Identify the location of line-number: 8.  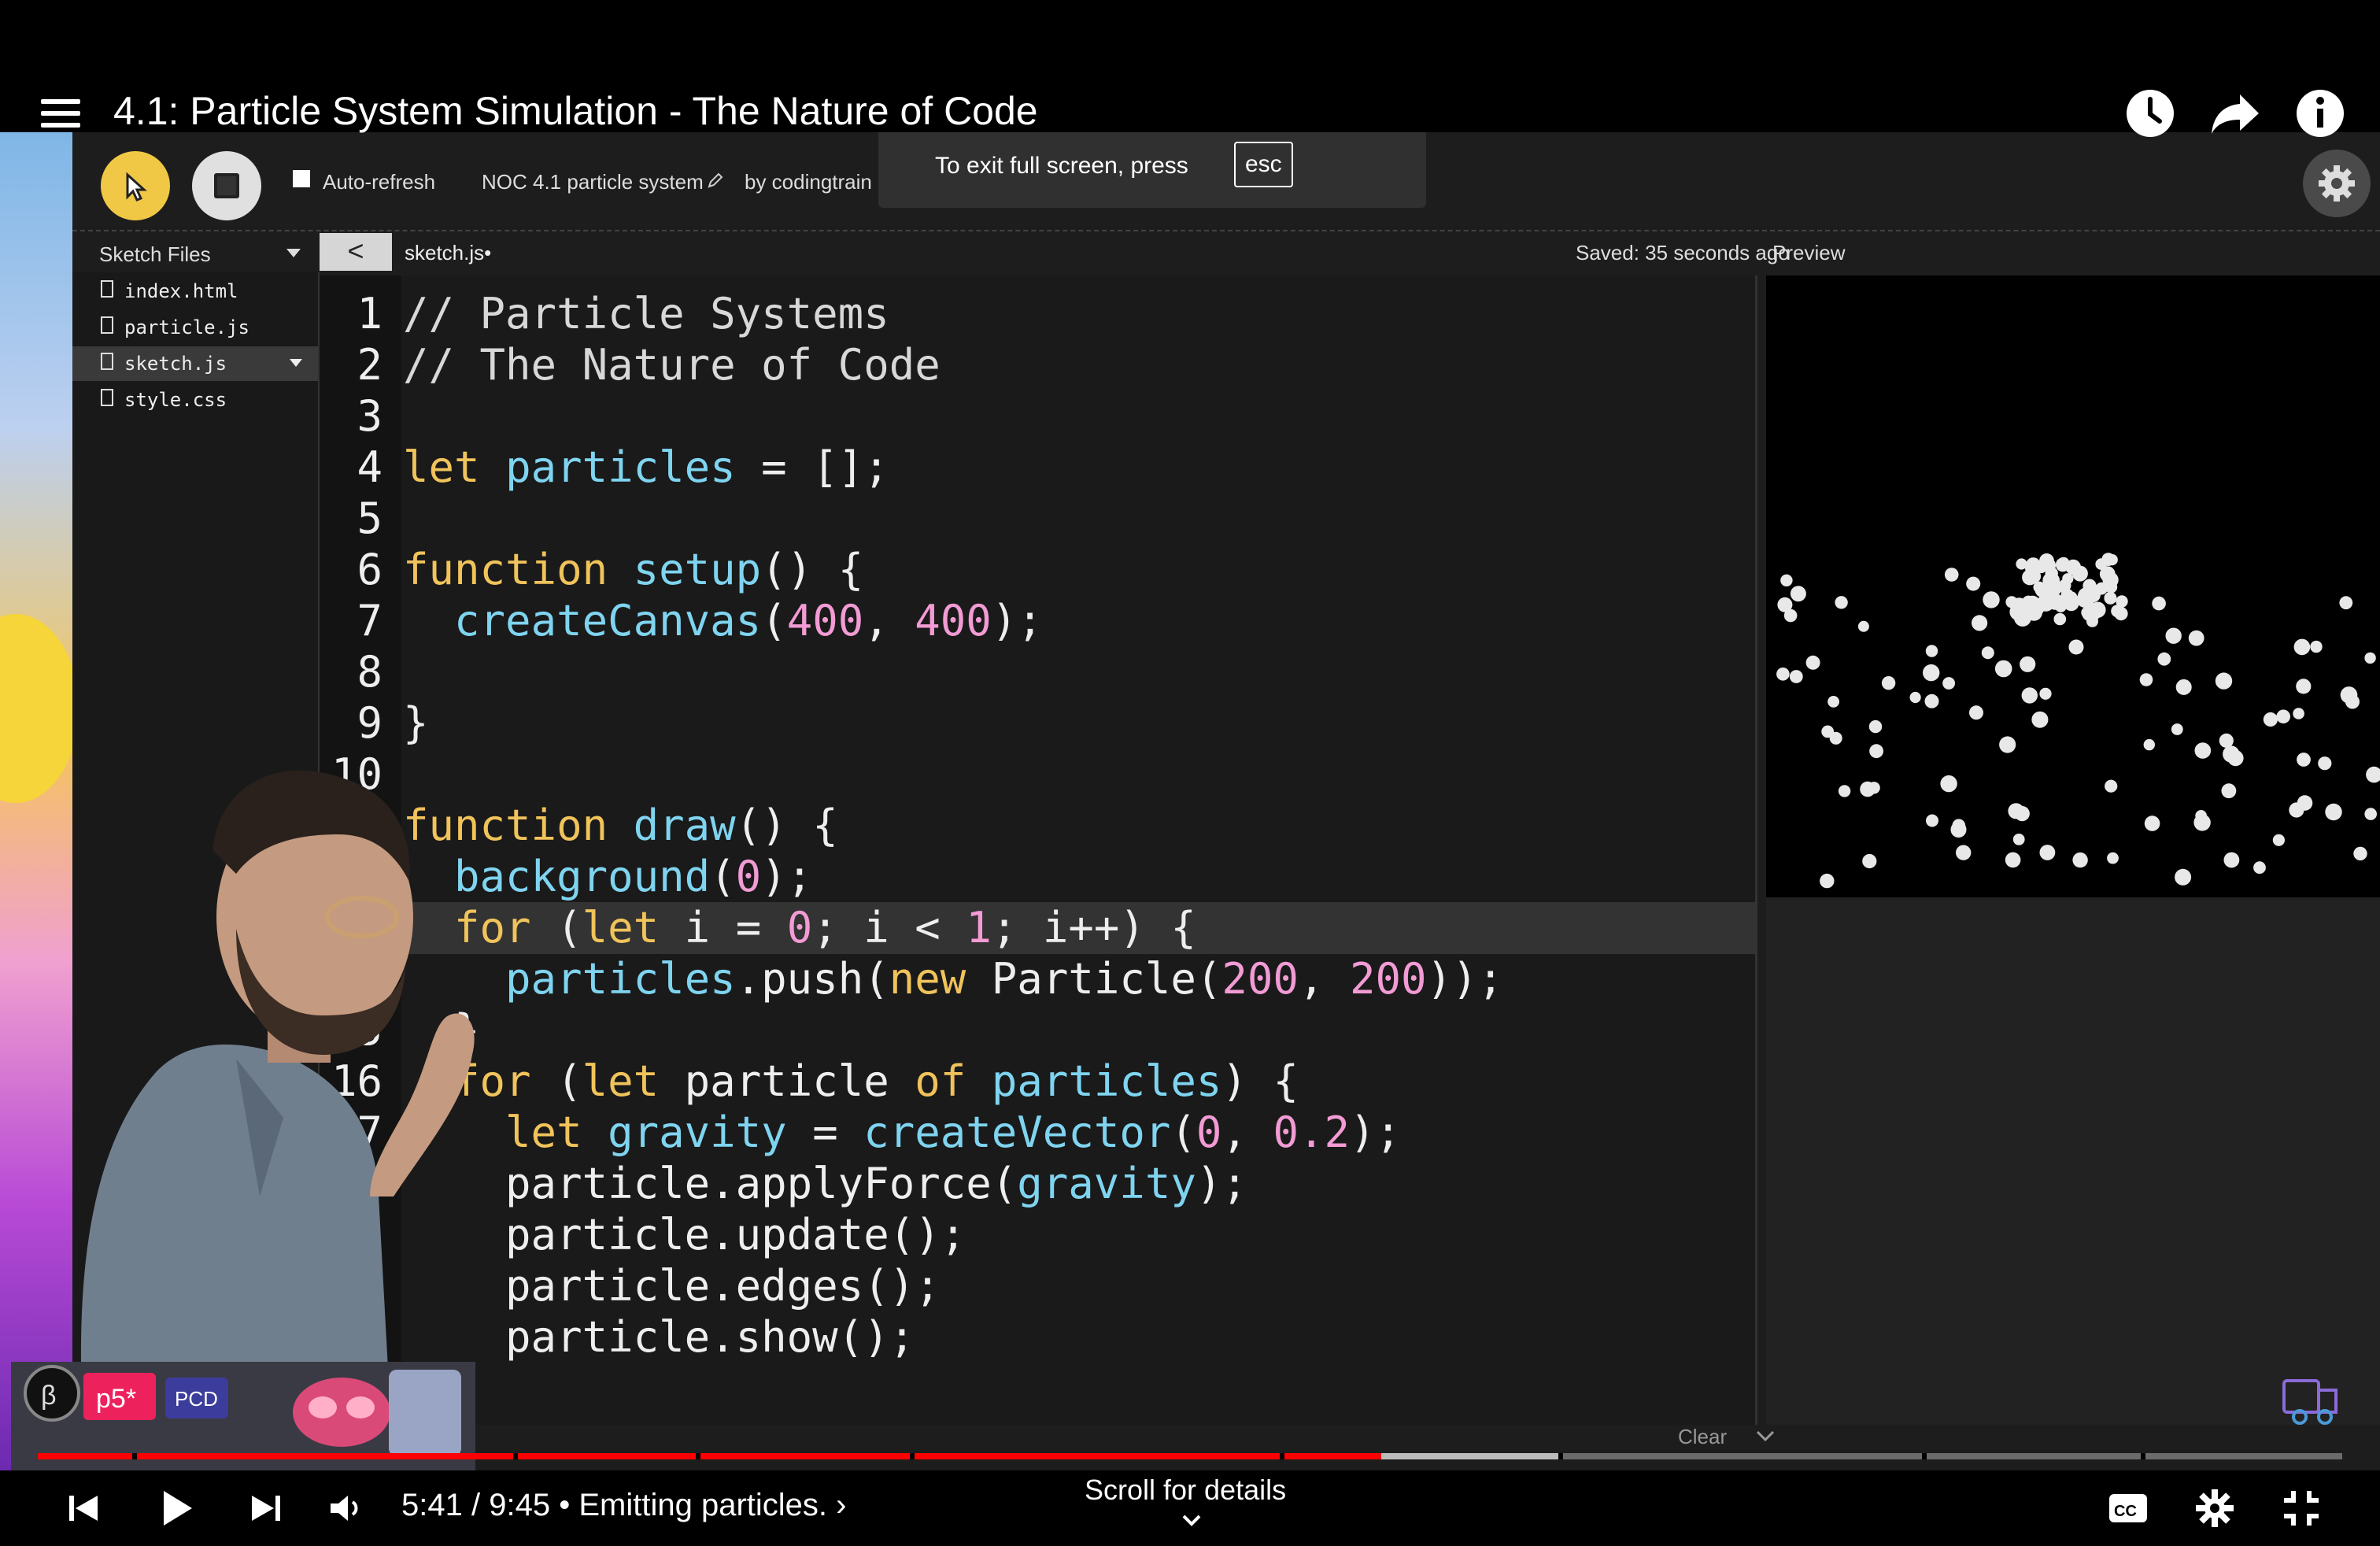
(369, 672).